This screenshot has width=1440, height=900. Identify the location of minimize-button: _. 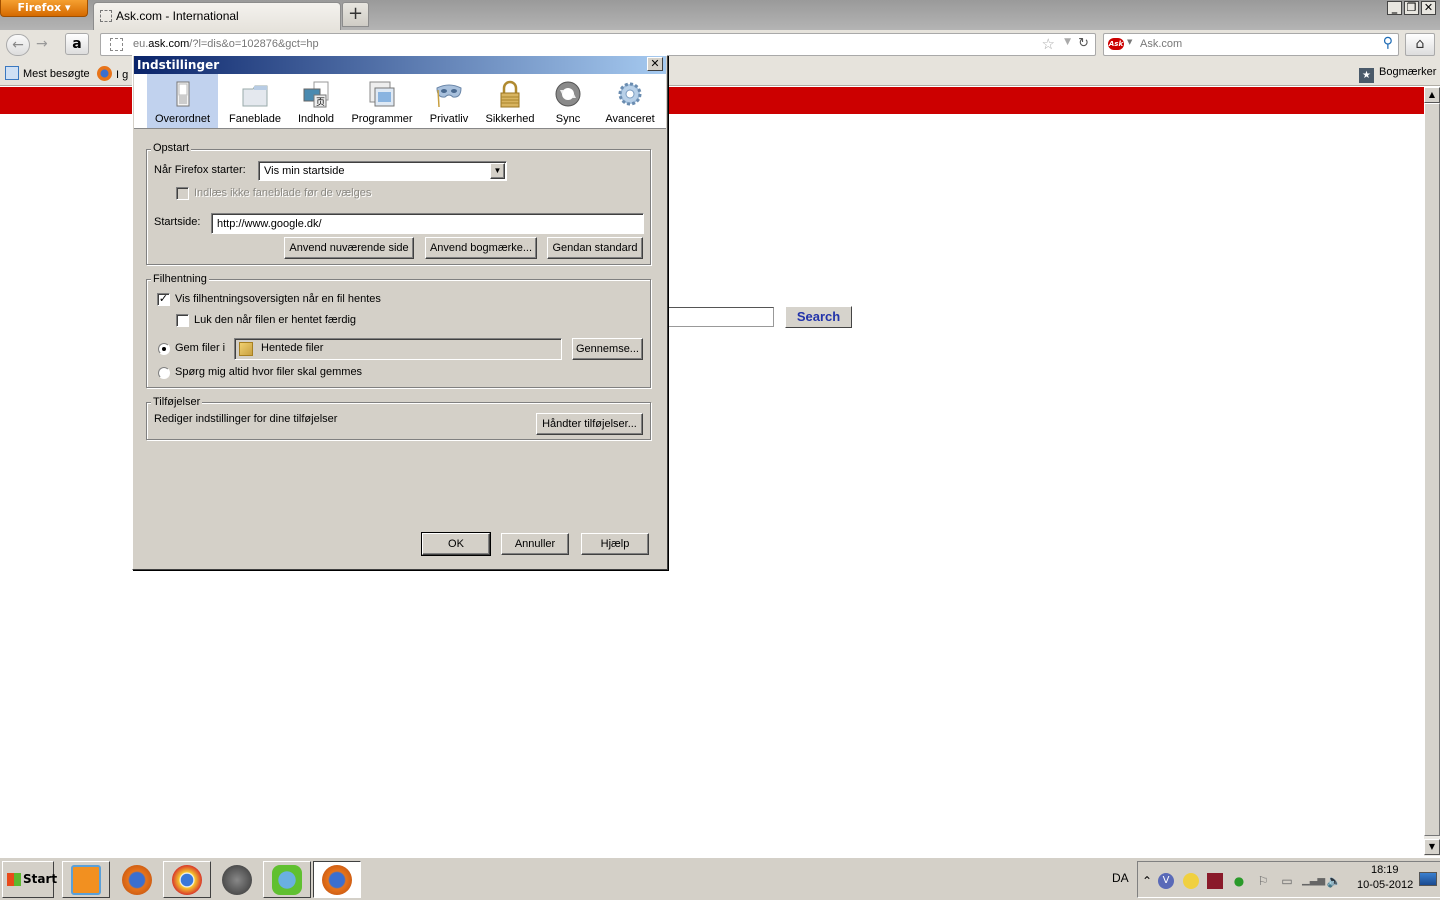
(1394, 8).